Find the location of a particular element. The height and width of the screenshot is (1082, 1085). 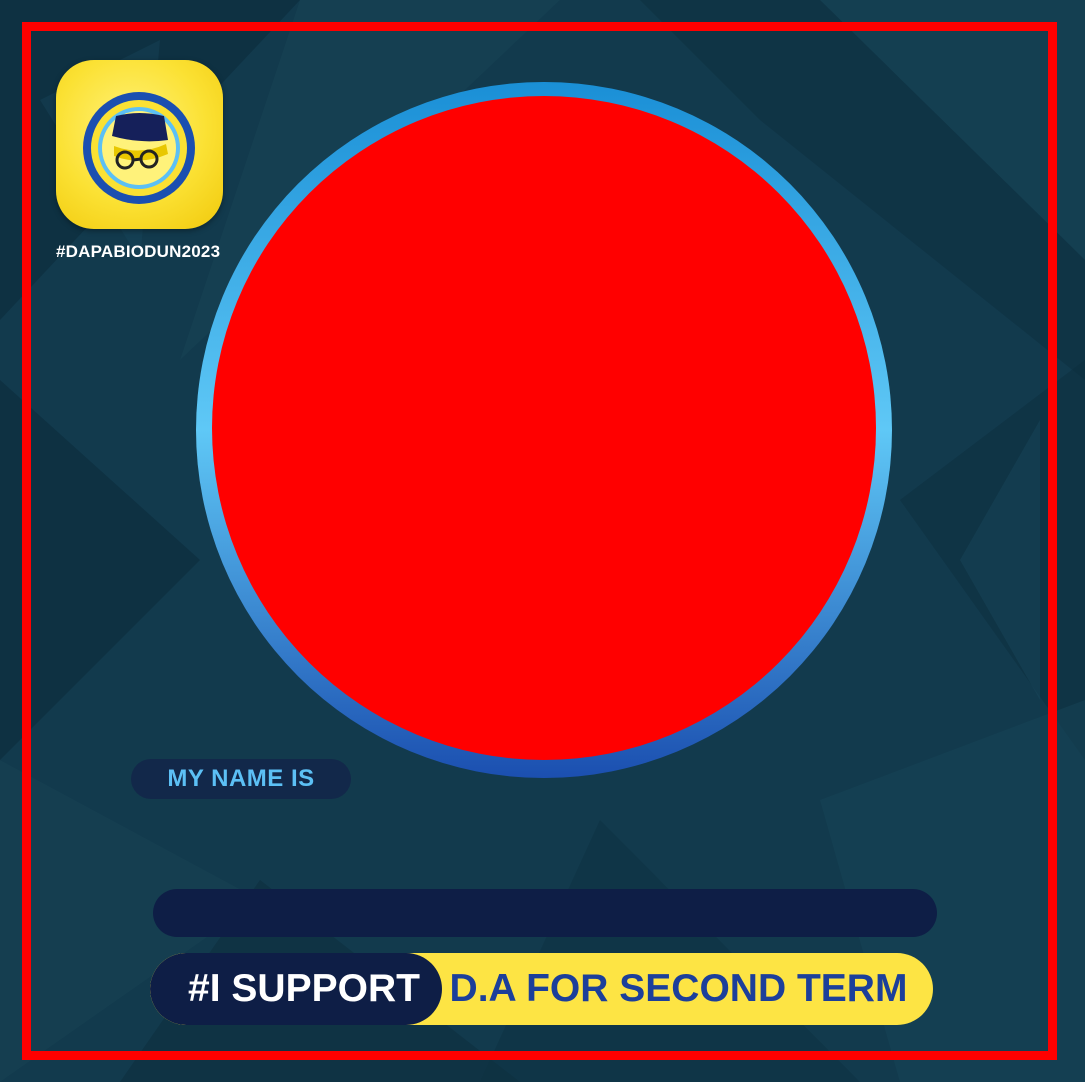

cap-icon is located at coordinates (140, 127).